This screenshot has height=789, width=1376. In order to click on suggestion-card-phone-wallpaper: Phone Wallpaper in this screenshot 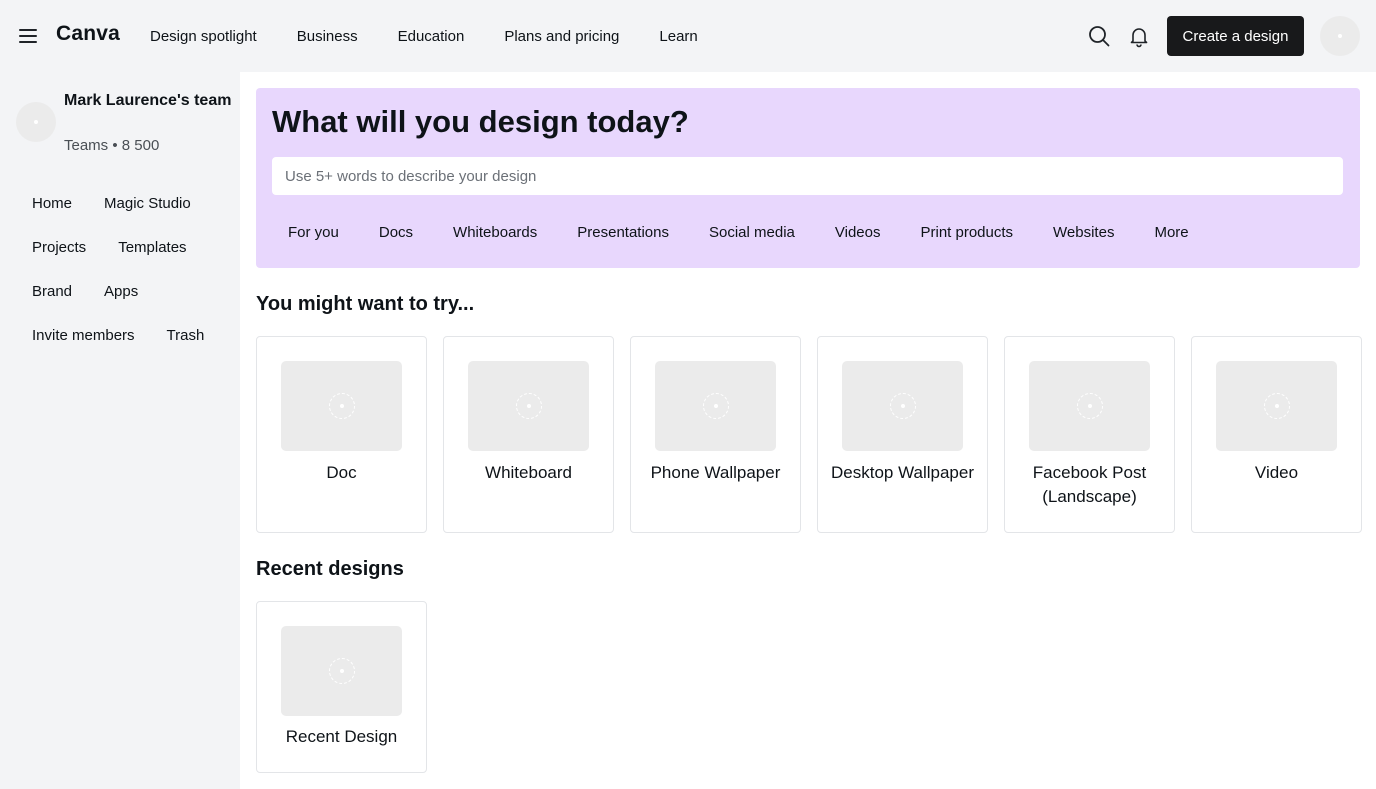, I will do `click(715, 434)`.